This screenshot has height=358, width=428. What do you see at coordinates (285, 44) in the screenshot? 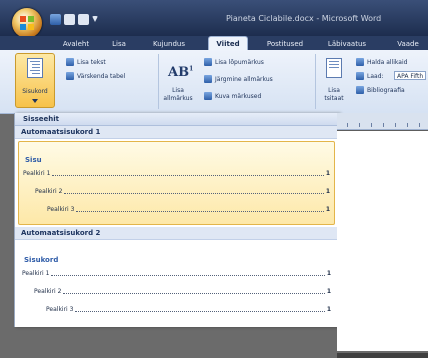
I see `tab-postitused: Postitused` at bounding box center [285, 44].